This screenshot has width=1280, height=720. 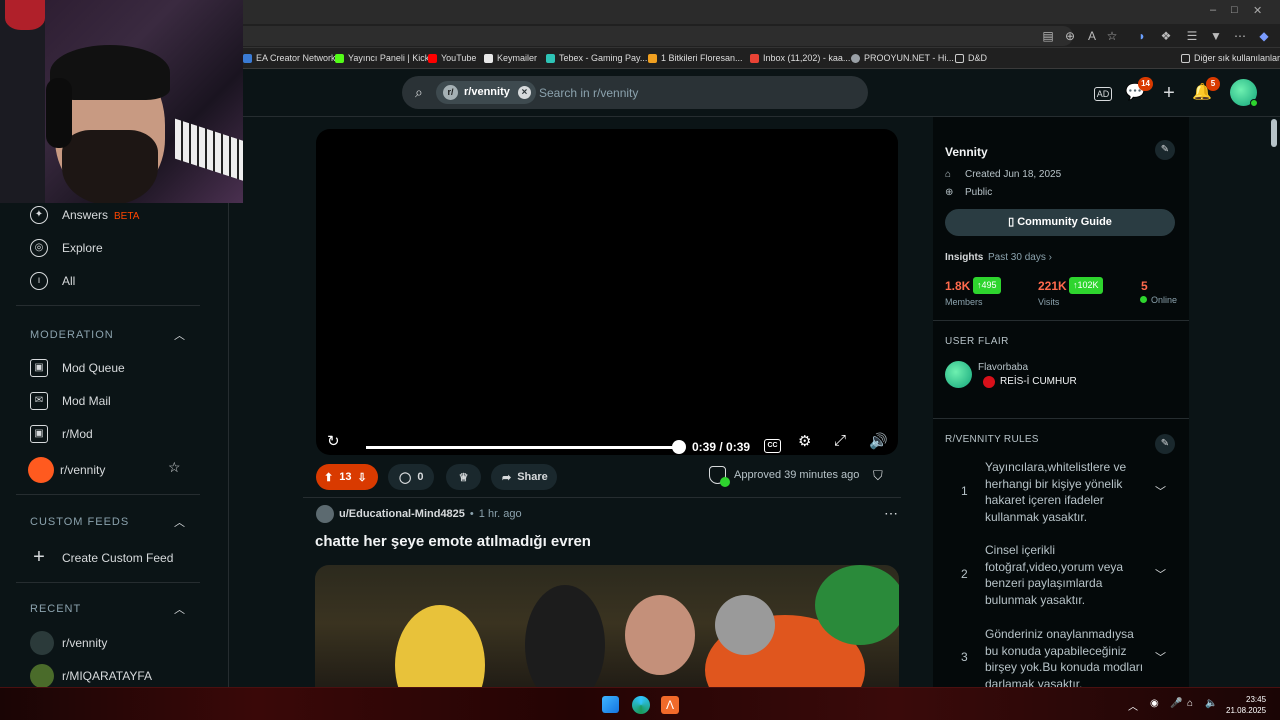 What do you see at coordinates (450, 92) in the screenshot?
I see `reddit-r-icon: r/` at bounding box center [450, 92].